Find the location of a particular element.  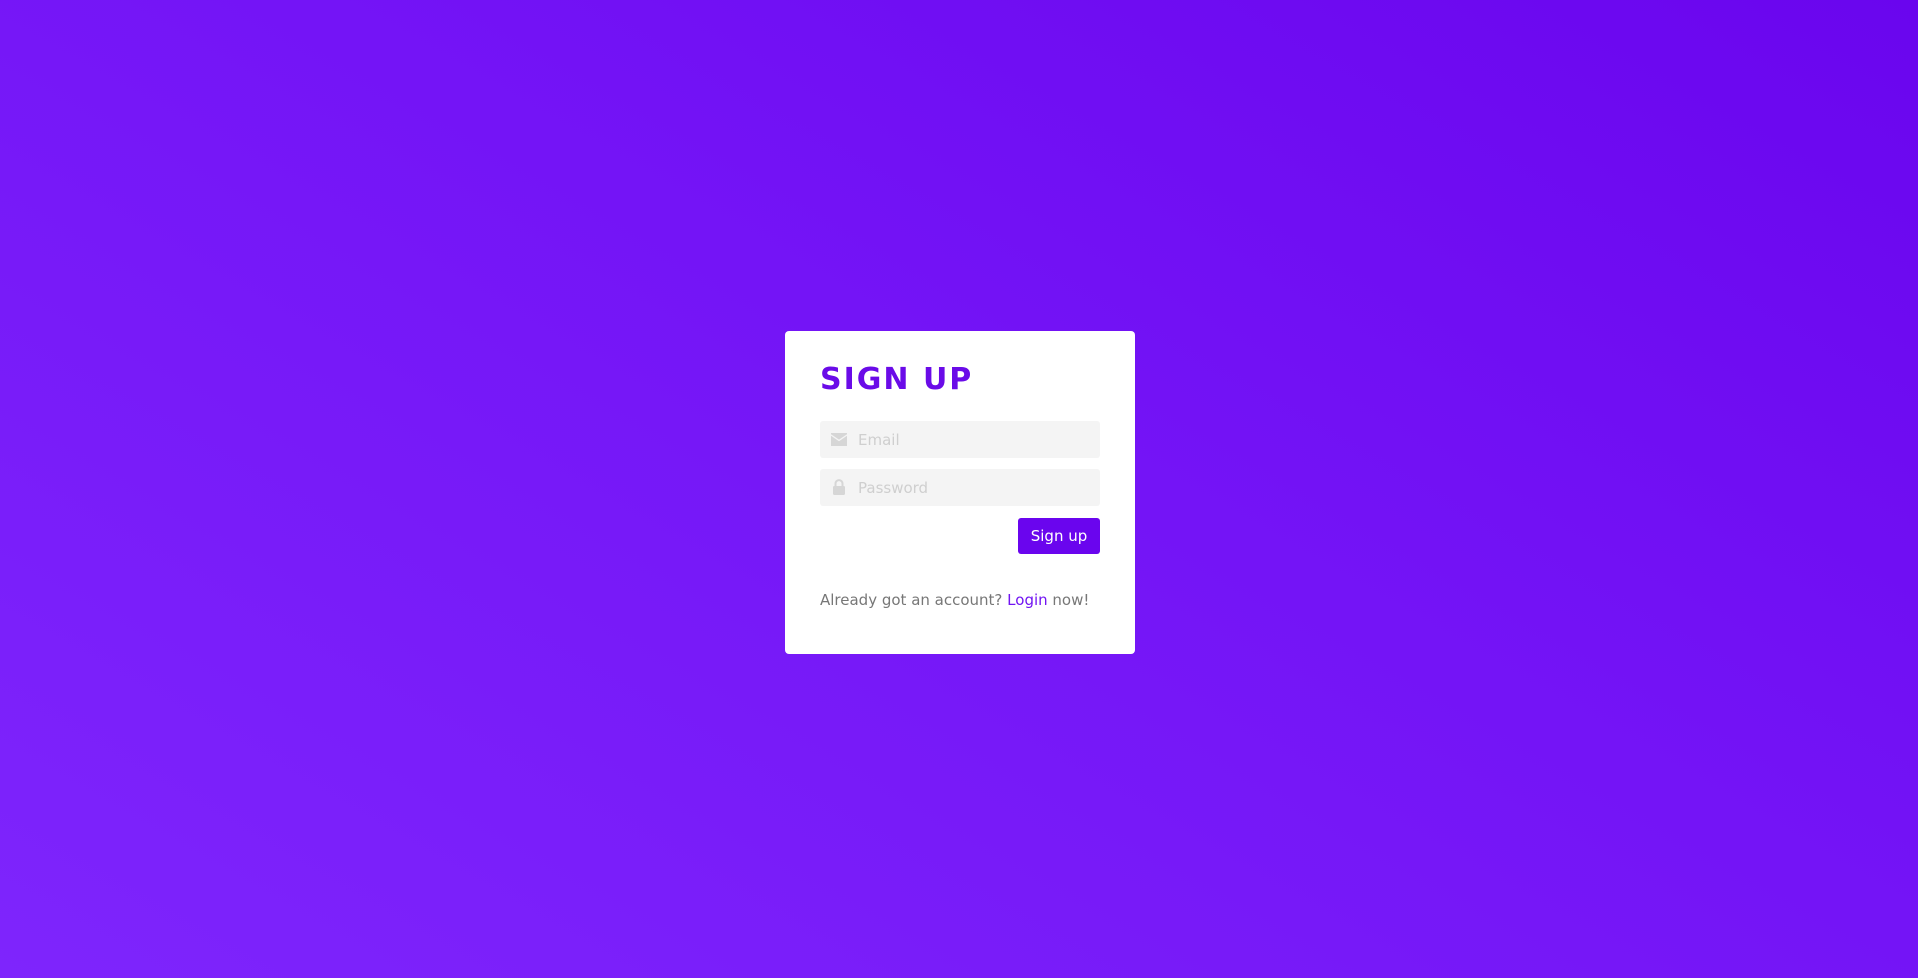

login-prompt-suffix: now! is located at coordinates (1071, 600).